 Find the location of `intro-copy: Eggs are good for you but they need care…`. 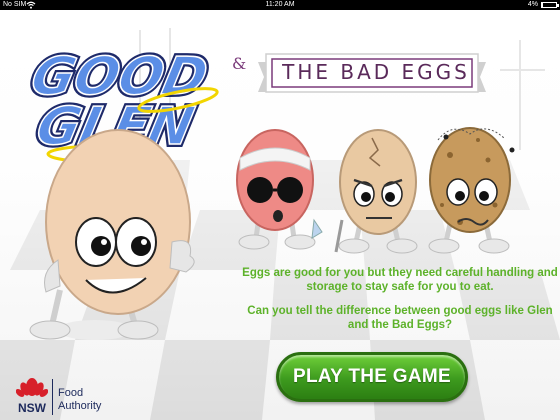

intro-copy: Eggs are good for you but they need care… is located at coordinates (400, 304).